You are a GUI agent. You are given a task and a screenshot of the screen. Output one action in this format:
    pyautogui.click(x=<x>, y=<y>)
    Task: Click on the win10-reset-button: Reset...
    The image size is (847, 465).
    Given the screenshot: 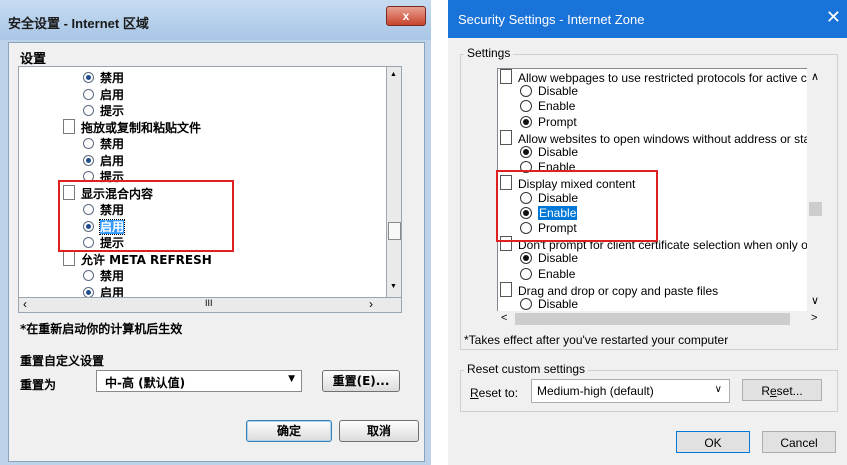 What is the action you would take?
    pyautogui.click(x=782, y=390)
    